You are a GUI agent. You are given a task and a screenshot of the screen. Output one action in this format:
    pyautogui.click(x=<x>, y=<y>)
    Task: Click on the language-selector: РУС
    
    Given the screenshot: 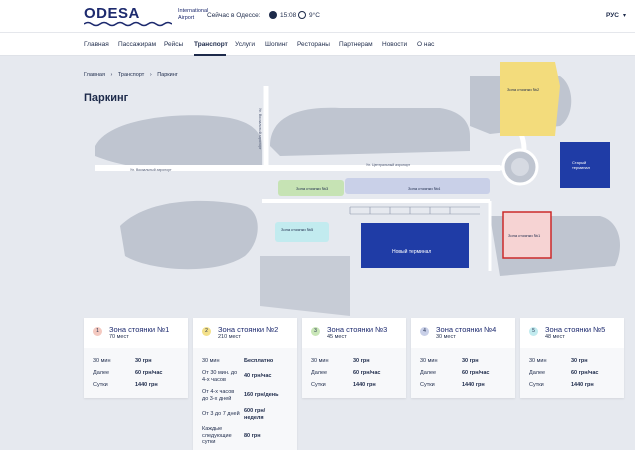 What is the action you would take?
    pyautogui.click(x=612, y=15)
    